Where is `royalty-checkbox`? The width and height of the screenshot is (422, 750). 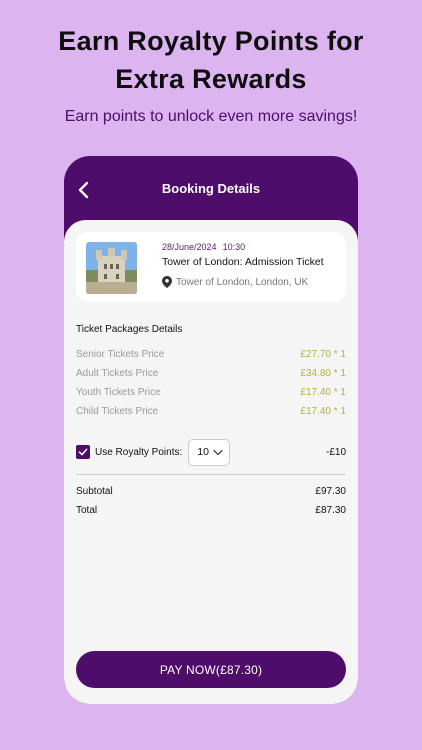
royalty-checkbox is located at coordinates (83, 452).